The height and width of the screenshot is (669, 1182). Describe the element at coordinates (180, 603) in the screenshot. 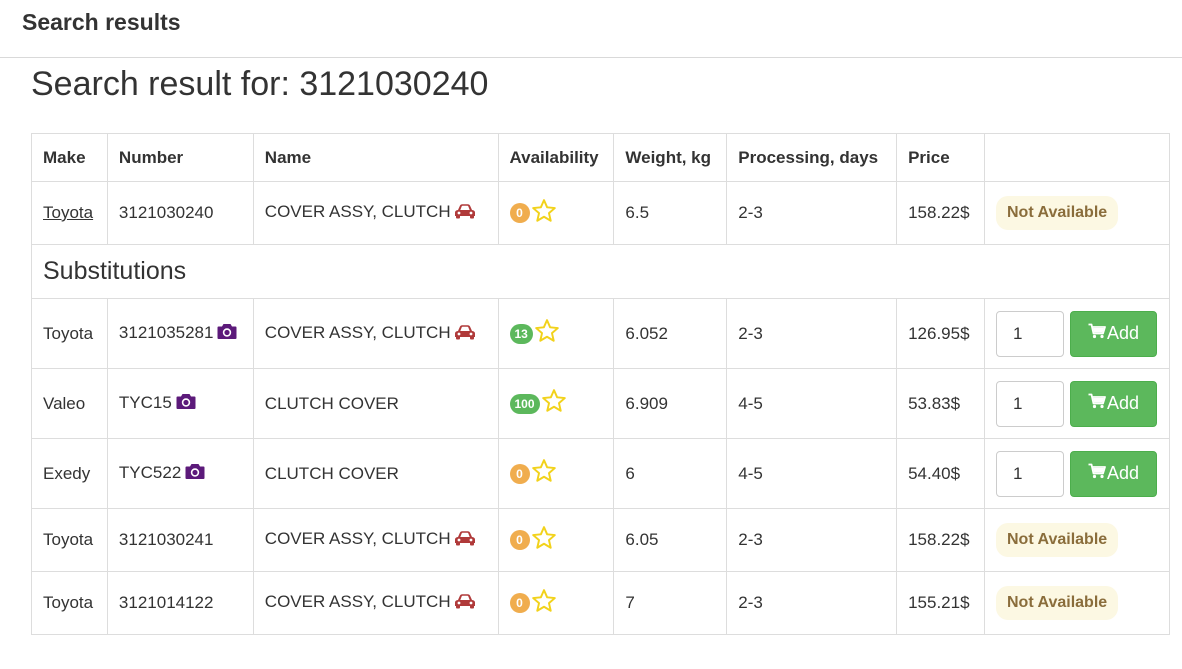

I see `cell-number: 3121014122` at that location.